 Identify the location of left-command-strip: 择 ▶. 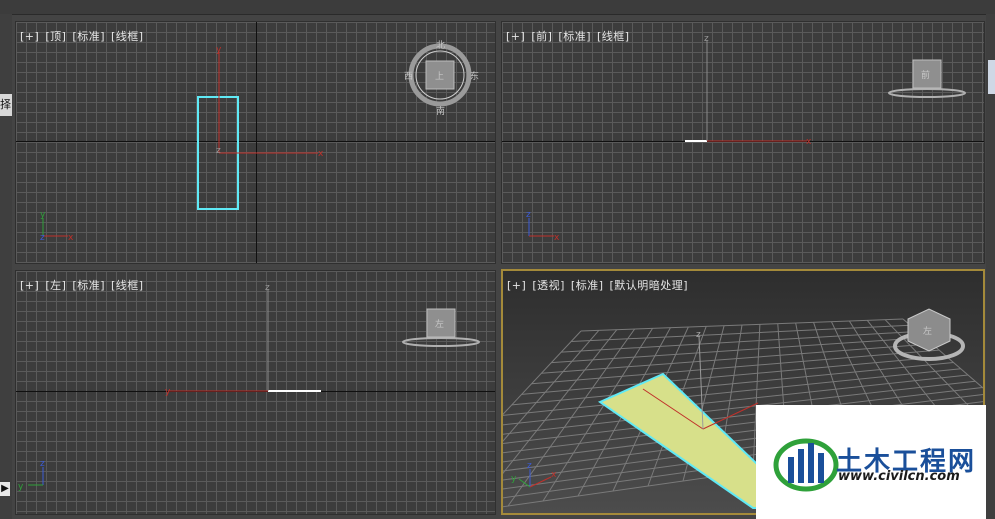
(6, 266).